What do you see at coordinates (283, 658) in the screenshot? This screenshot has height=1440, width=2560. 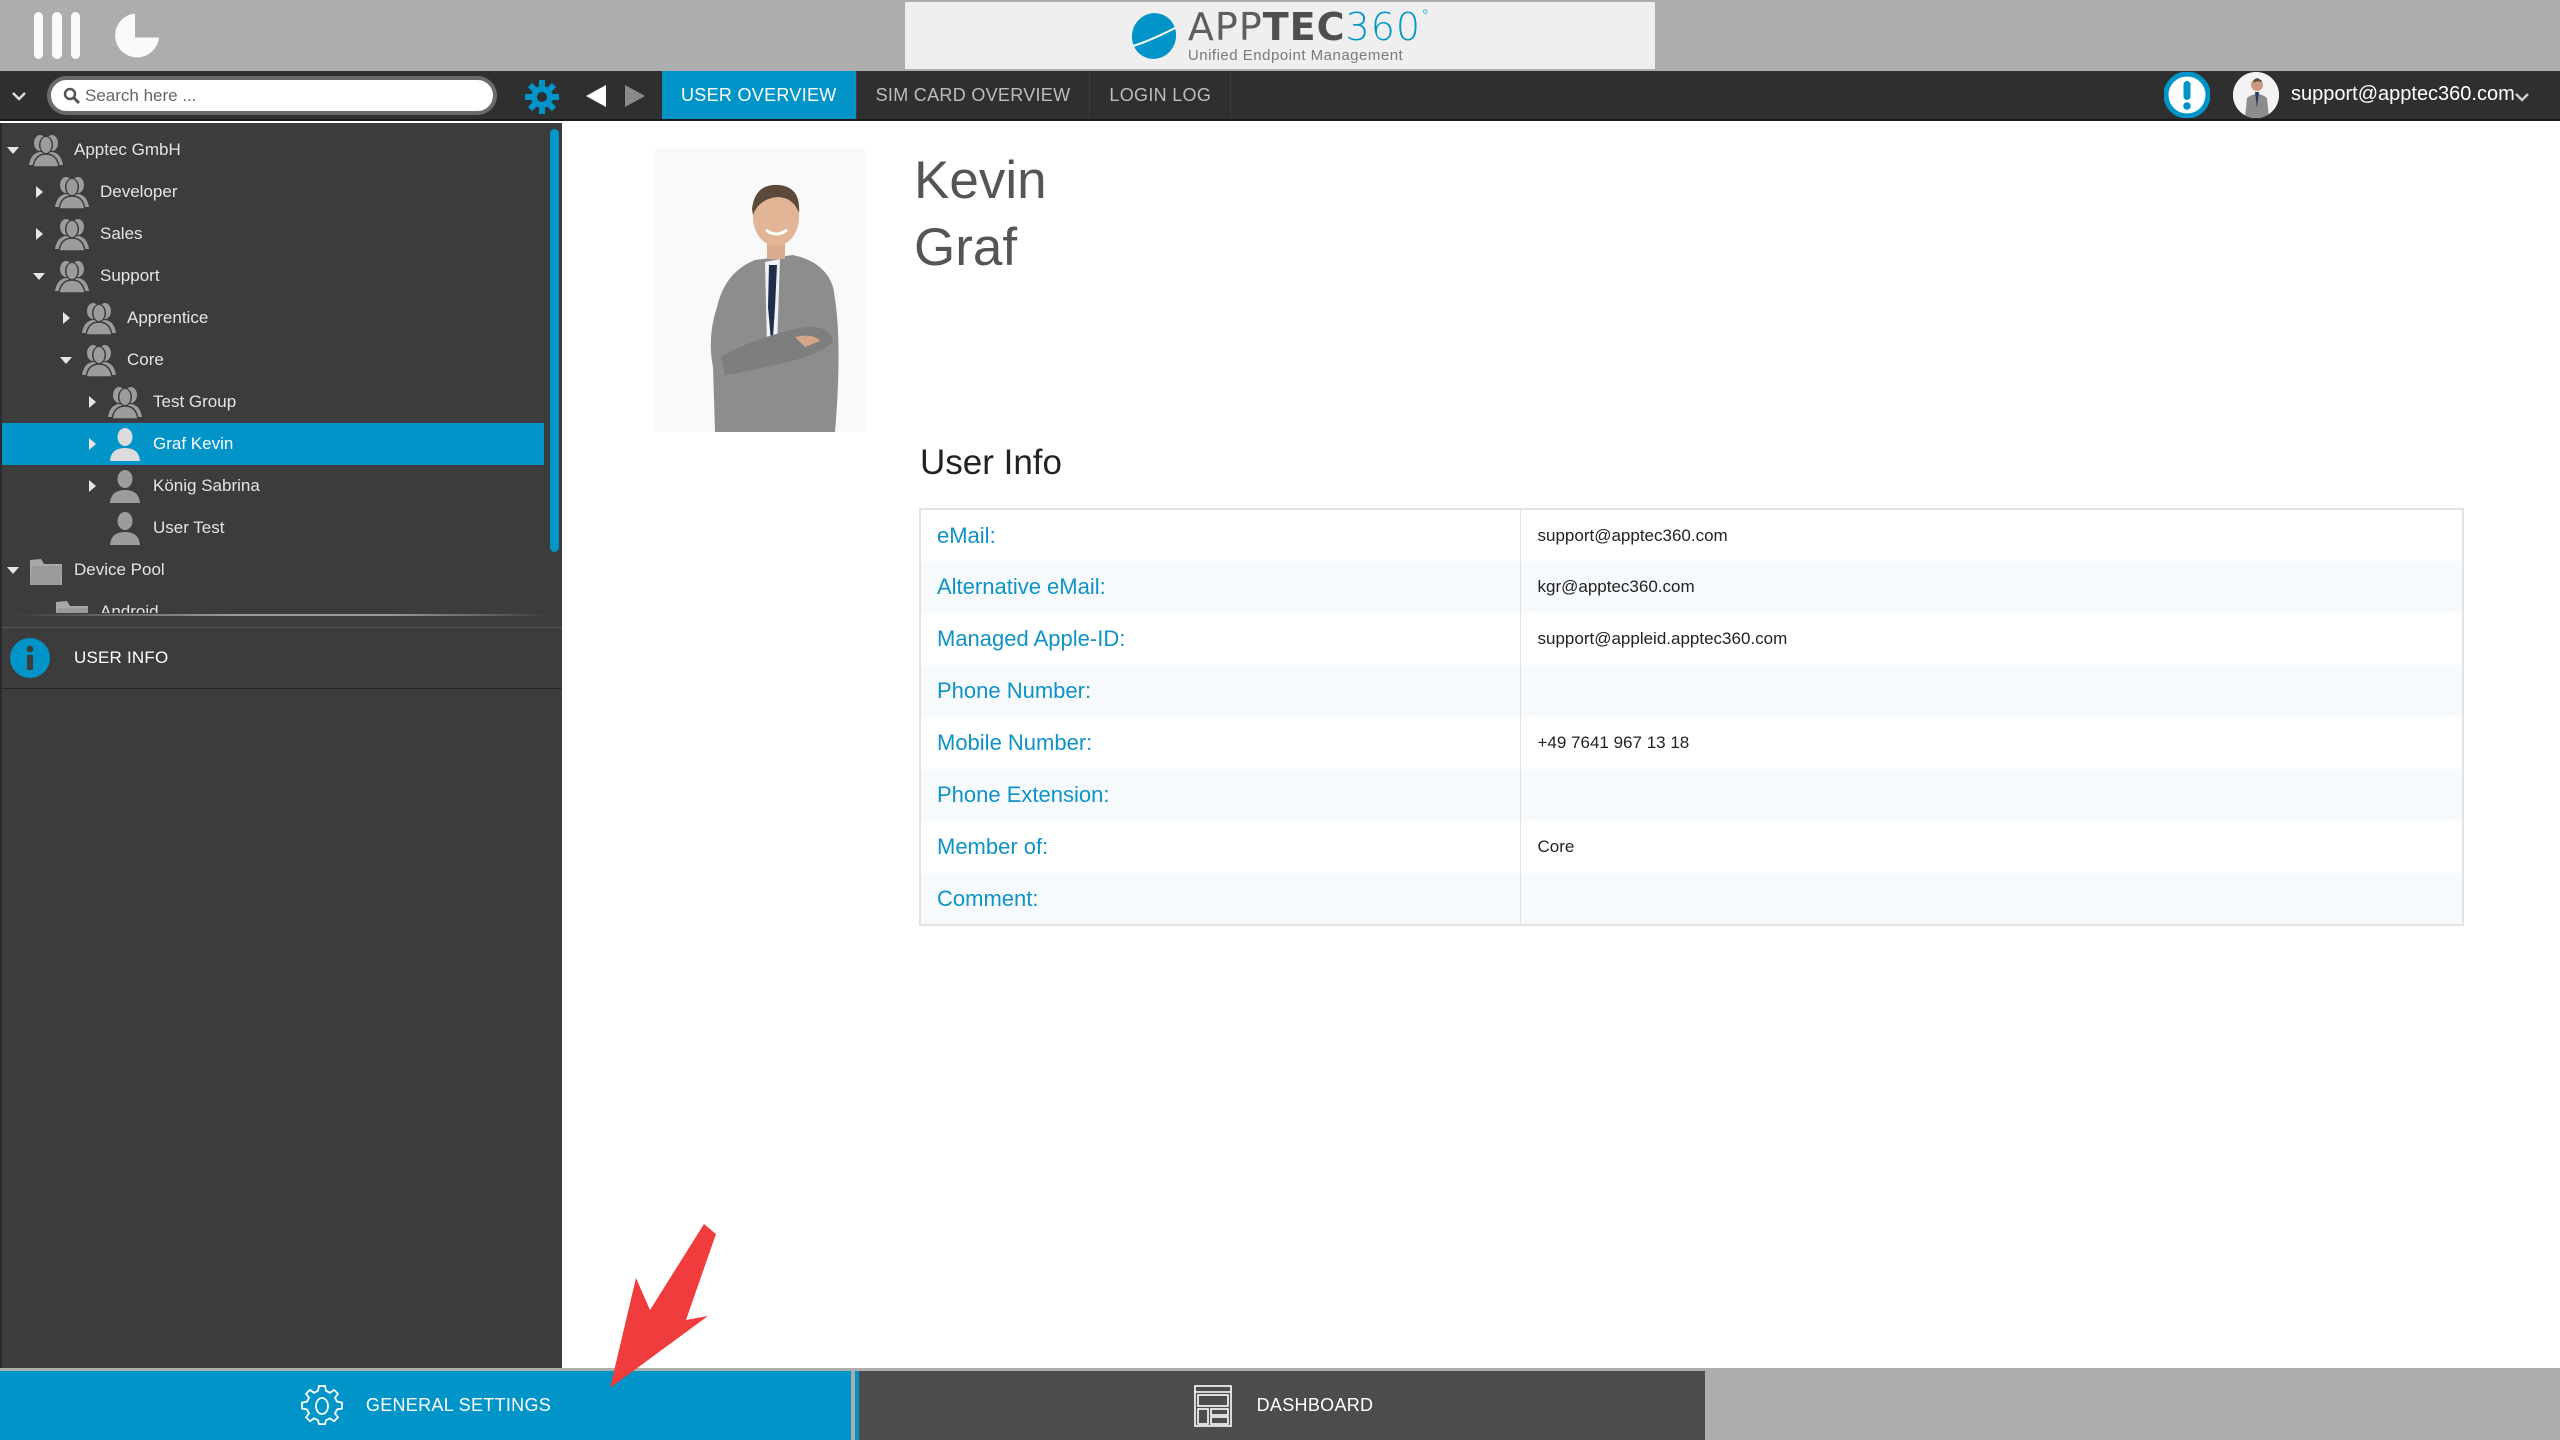 I see `sidebar-user-info: USER INFO` at bounding box center [283, 658].